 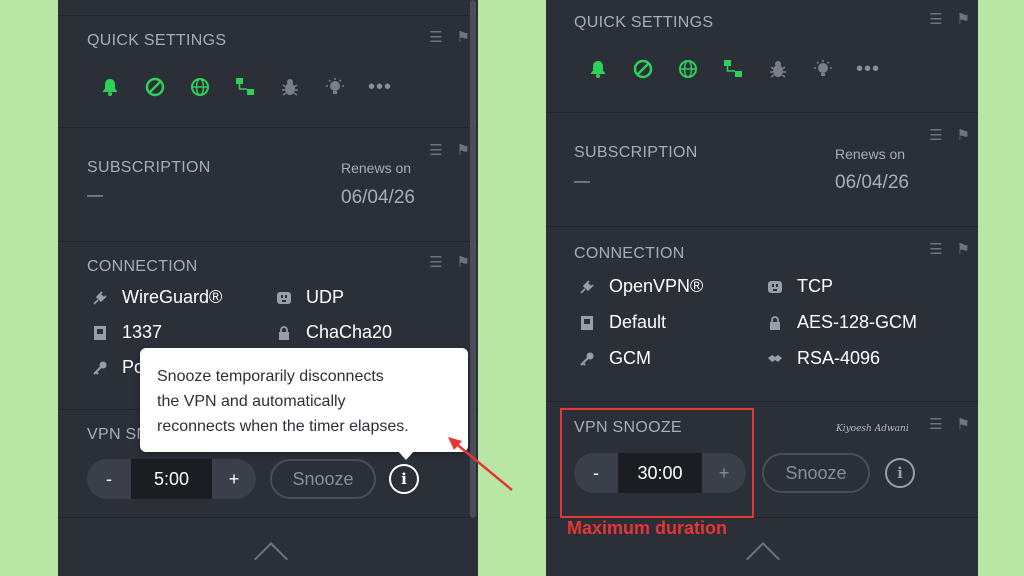 I want to click on snooze-duration-stepper: - 5:00 +, so click(x=171, y=479).